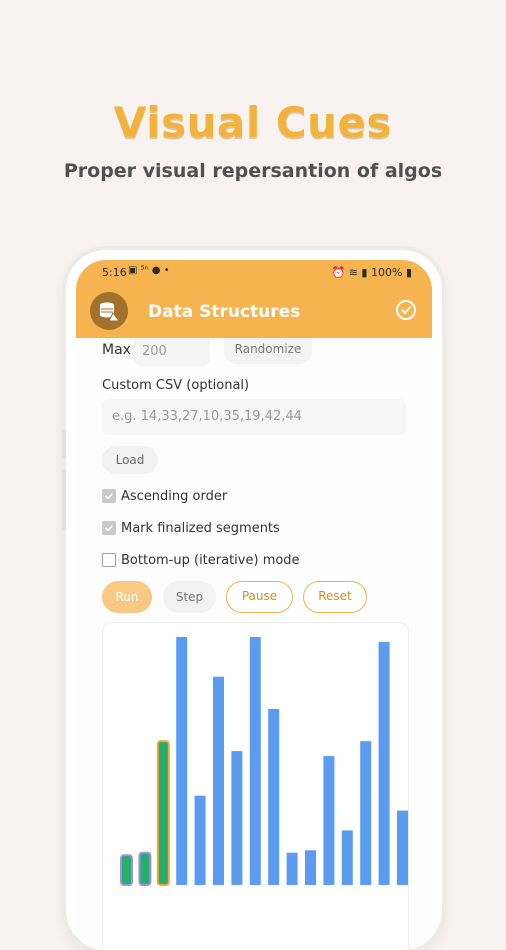 This screenshot has width=506, height=950. What do you see at coordinates (109, 311) in the screenshot?
I see `app-logo-icon` at bounding box center [109, 311].